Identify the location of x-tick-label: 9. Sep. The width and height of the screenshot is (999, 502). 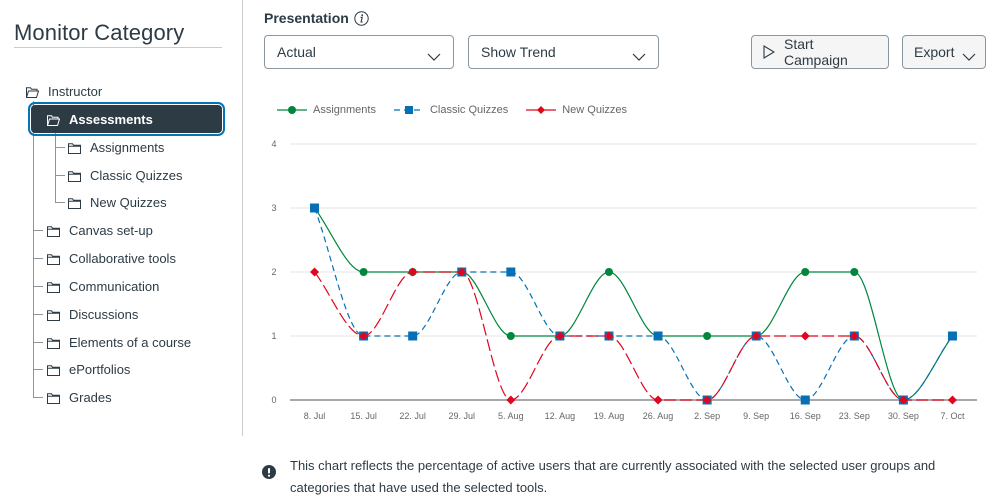
(756, 416).